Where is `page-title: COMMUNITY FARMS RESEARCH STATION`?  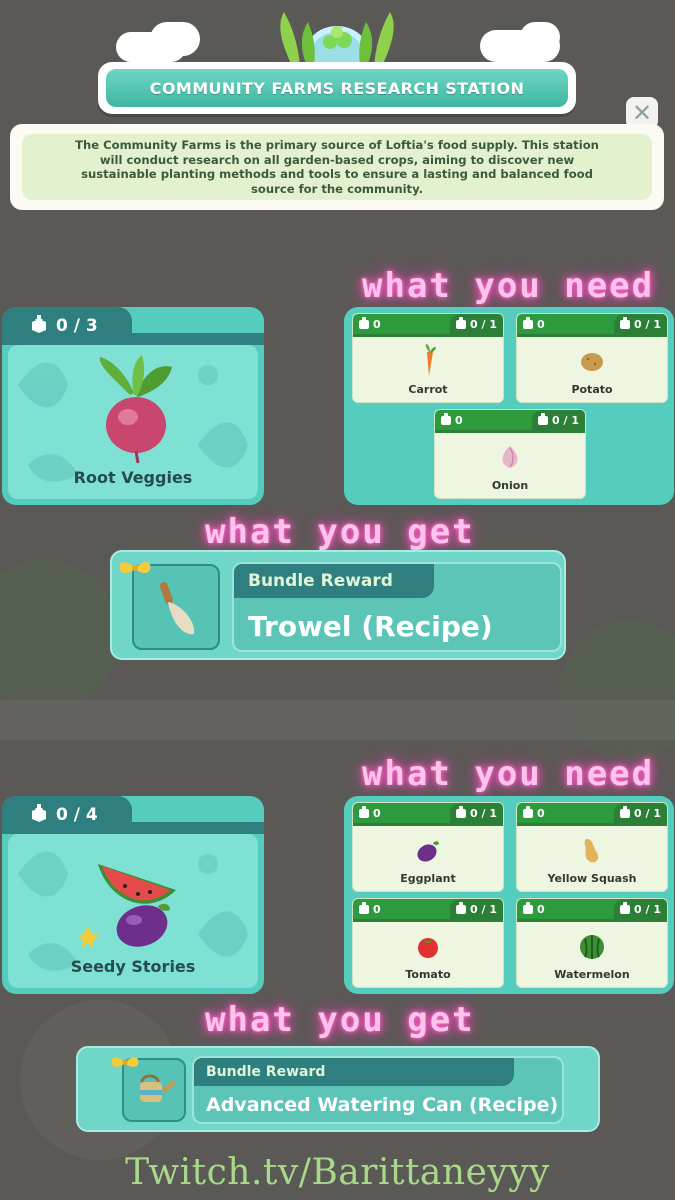
page-title: COMMUNITY FARMS RESEARCH STATION is located at coordinates (337, 88).